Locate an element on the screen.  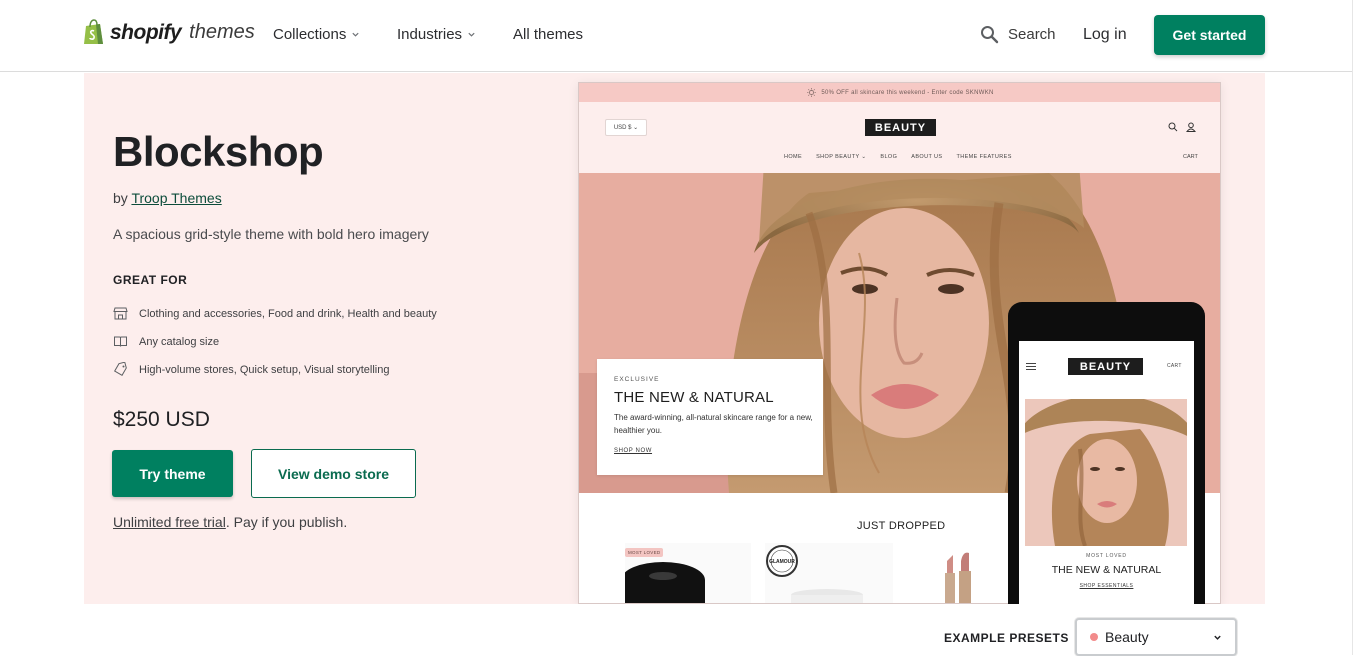
preview-cart-link: CART is located at coordinates (1190, 157).